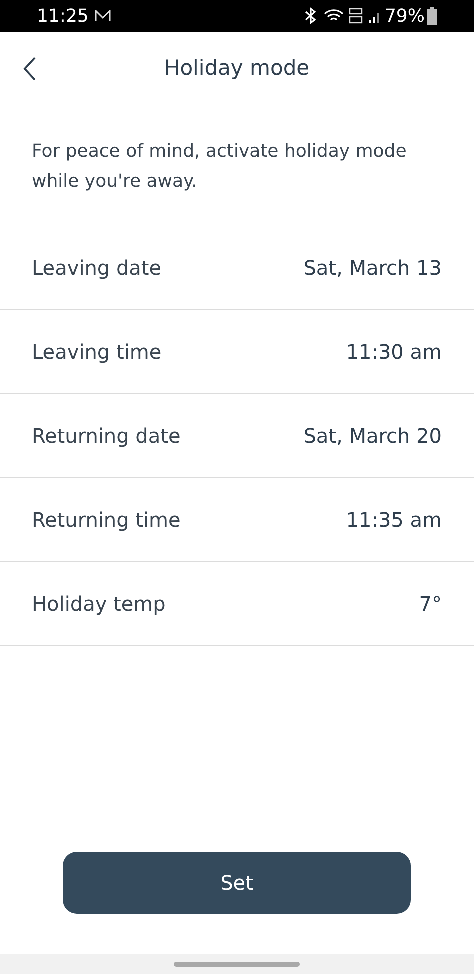 The image size is (474, 974). I want to click on setting-value: 7°, so click(430, 604).